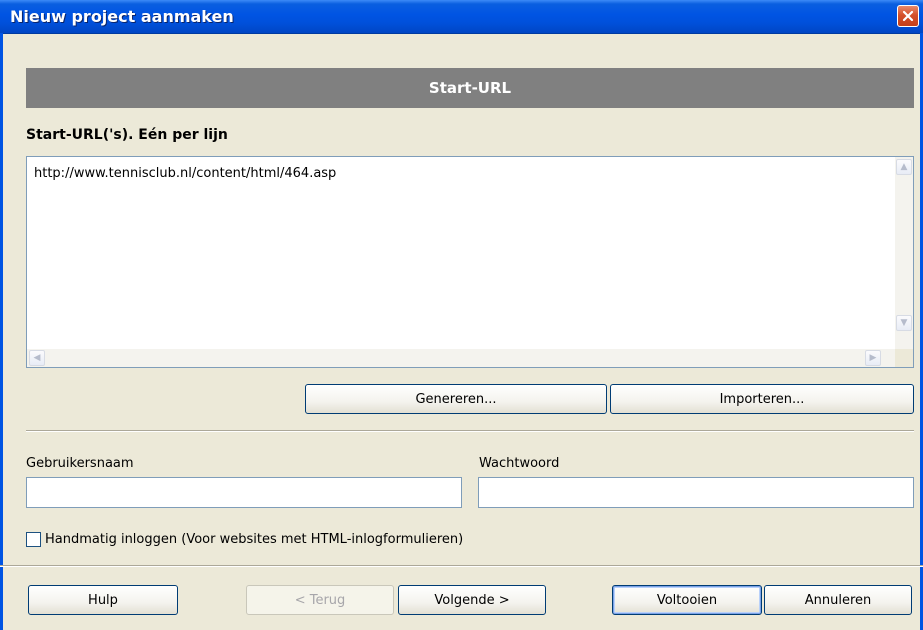 Image resolution: width=923 pixels, height=630 pixels. What do you see at coordinates (696, 492) in the screenshot?
I see `password-input` at bounding box center [696, 492].